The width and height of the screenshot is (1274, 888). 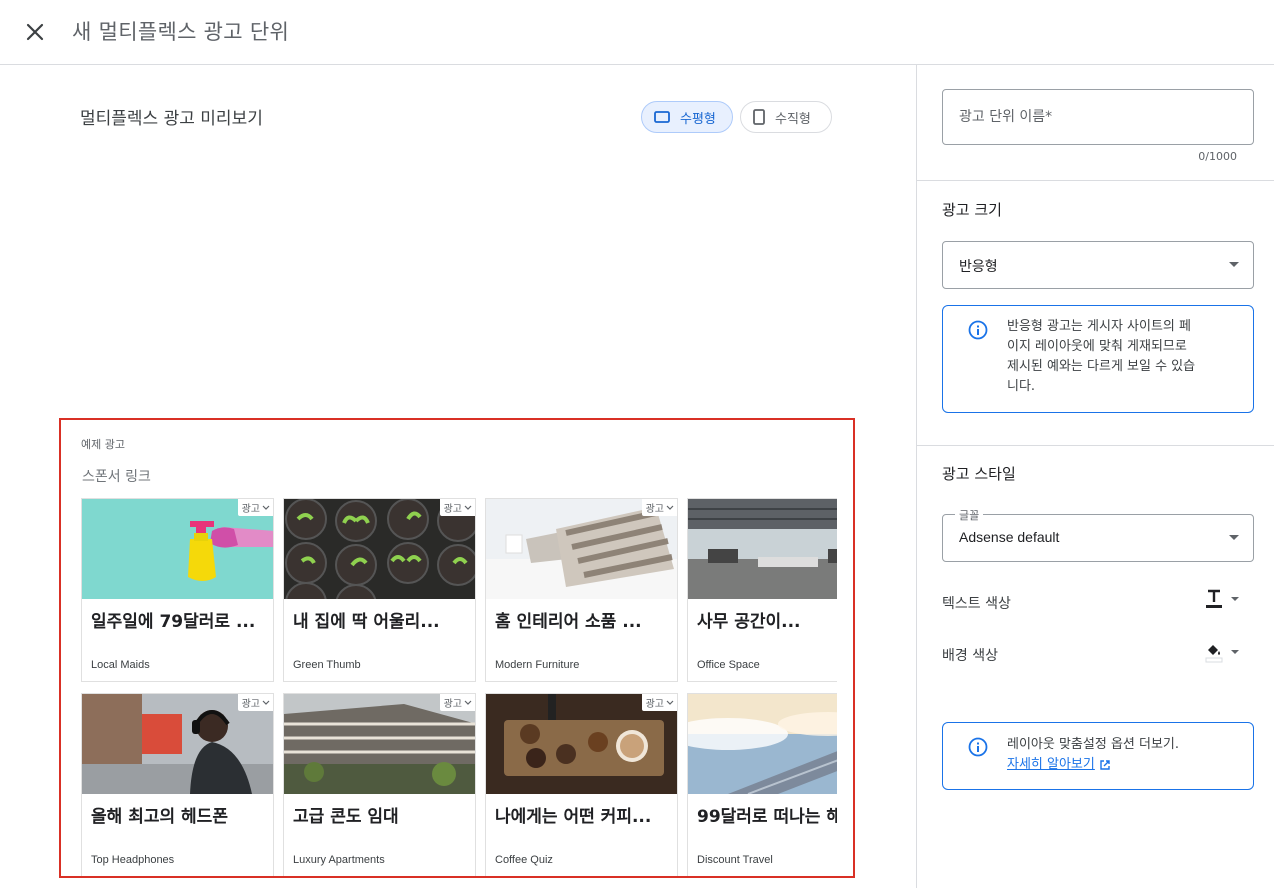 I want to click on ad-image-airplane, so click(x=762, y=744).